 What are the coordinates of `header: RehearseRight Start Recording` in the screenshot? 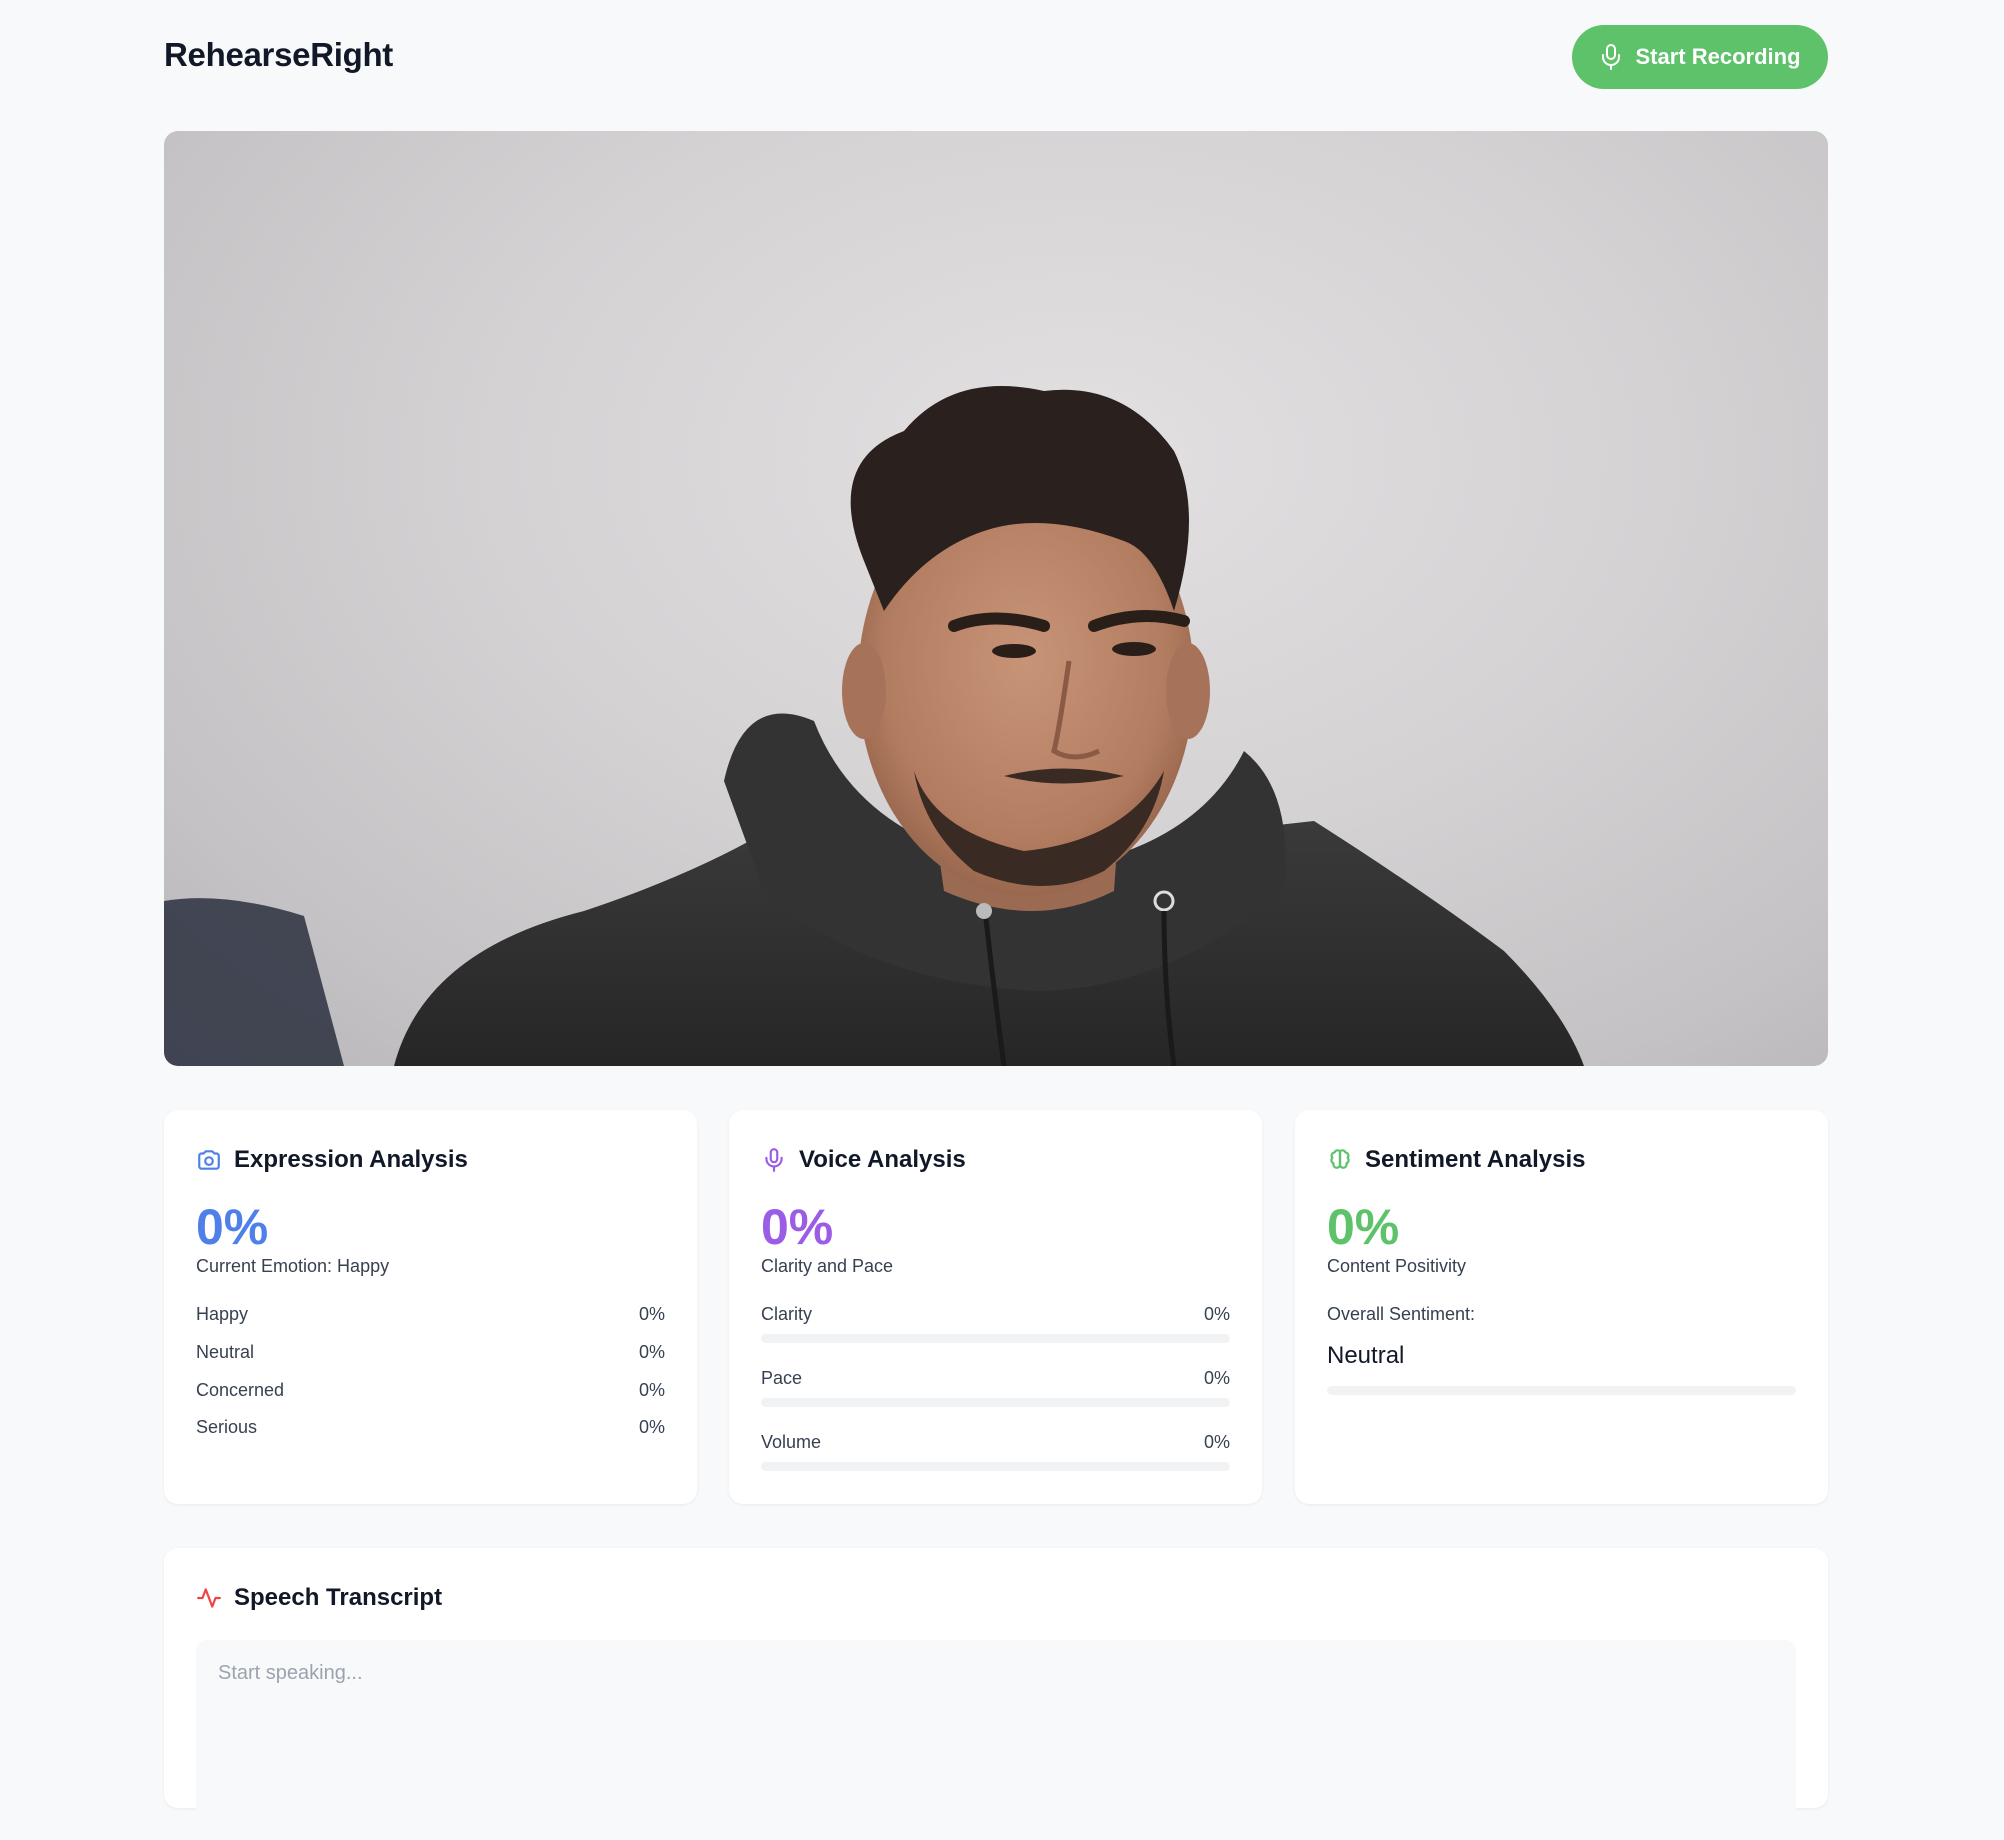 It's located at (996, 65).